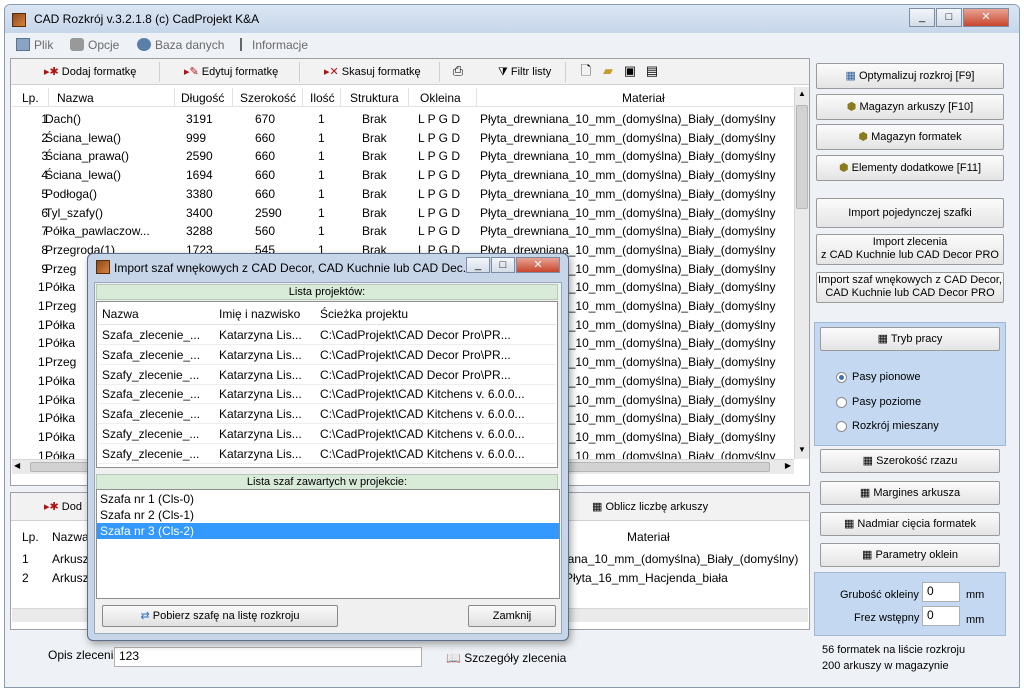 This screenshot has width=1024, height=692. Describe the element at coordinates (364, 314) in the screenshot. I see `projects-col-path: Ścieżka projektu` at that location.